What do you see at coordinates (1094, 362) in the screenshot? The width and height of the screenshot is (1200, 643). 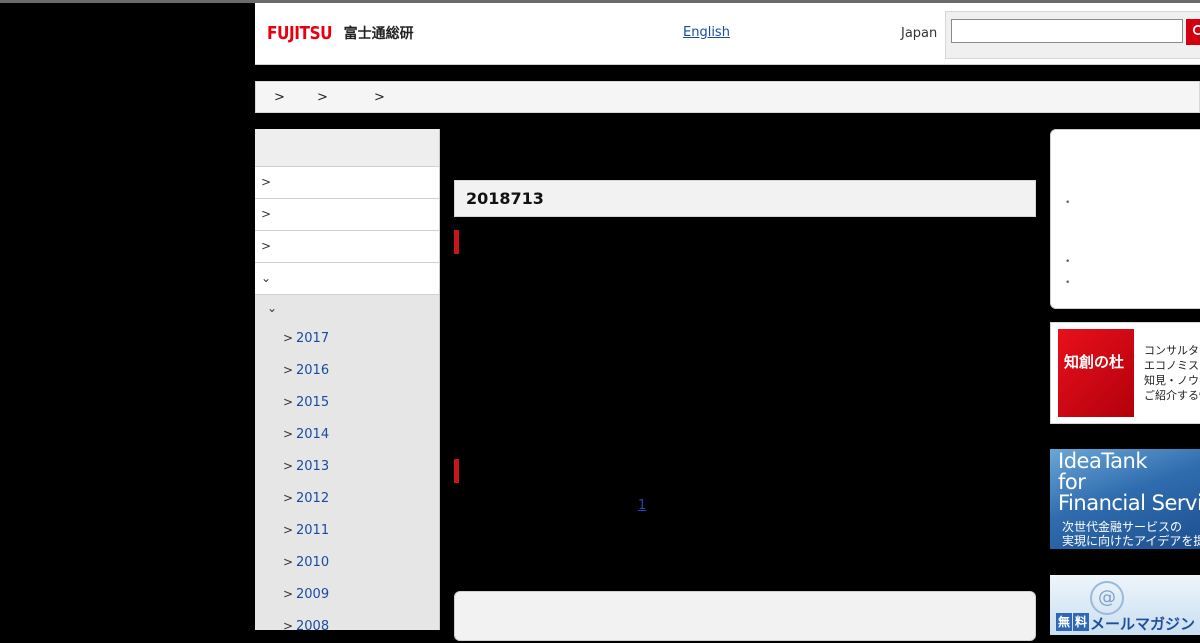 I see `banner-title: 知創の杜` at bounding box center [1094, 362].